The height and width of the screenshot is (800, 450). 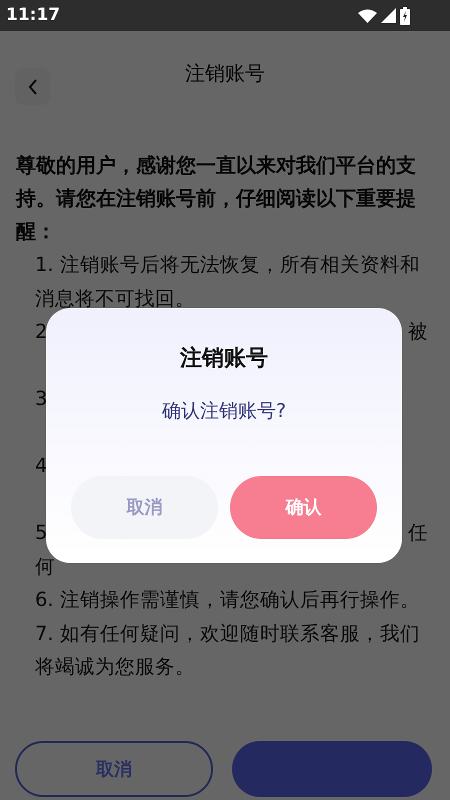 What do you see at coordinates (41, 399) in the screenshot?
I see `notice-item-fragment: 3` at bounding box center [41, 399].